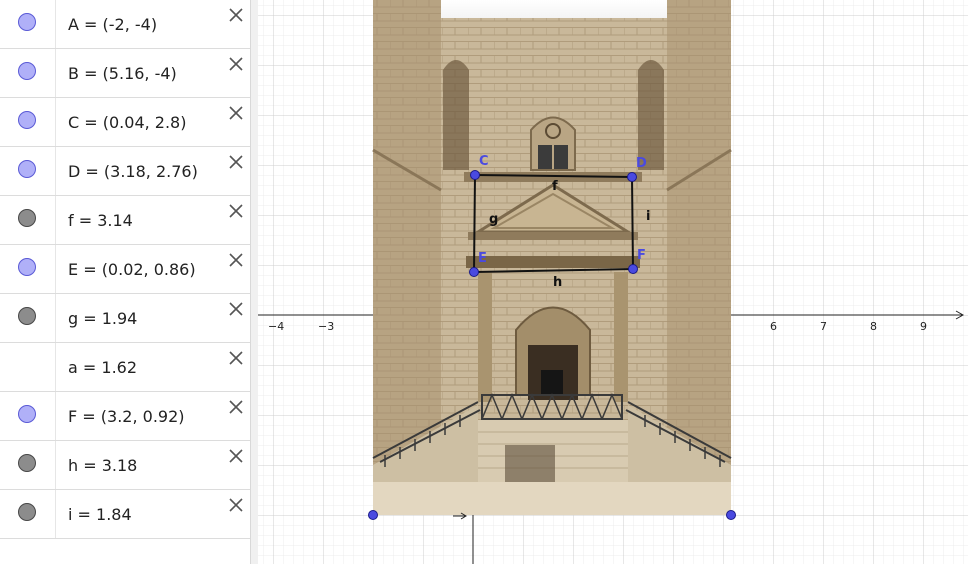 This screenshot has height=564, width=968. What do you see at coordinates (122, 73) in the screenshot?
I see `algebra-expression: B = (5.16, -4)` at bounding box center [122, 73].